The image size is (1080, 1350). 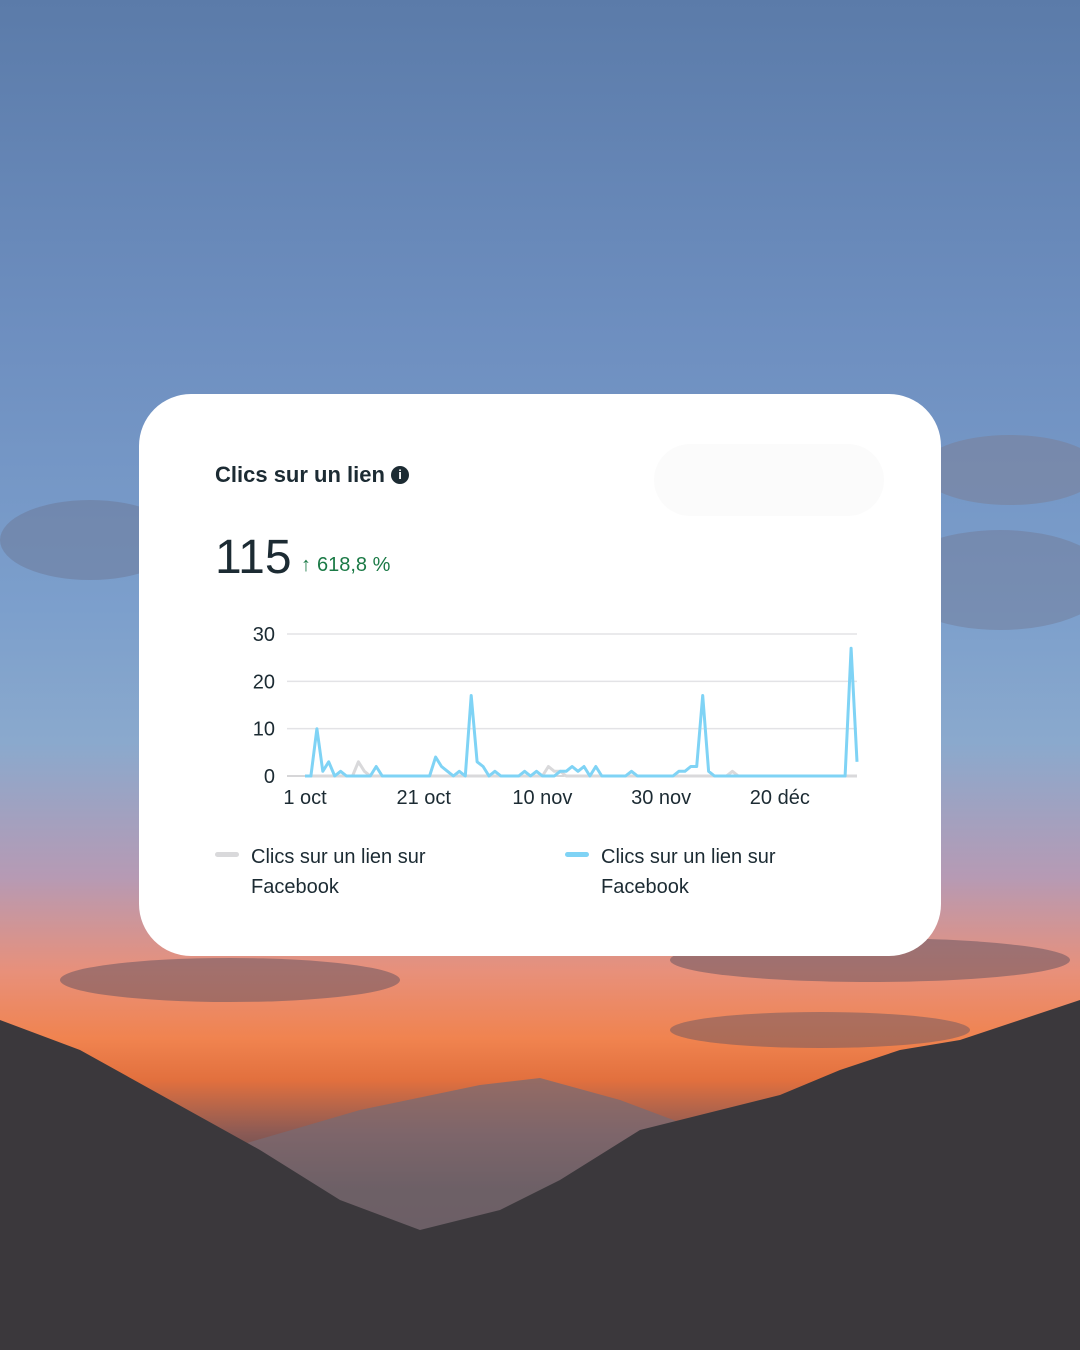 What do you see at coordinates (338, 872) in the screenshot?
I see `legend-label-gray: Clics sur un lien sur Facebook` at bounding box center [338, 872].